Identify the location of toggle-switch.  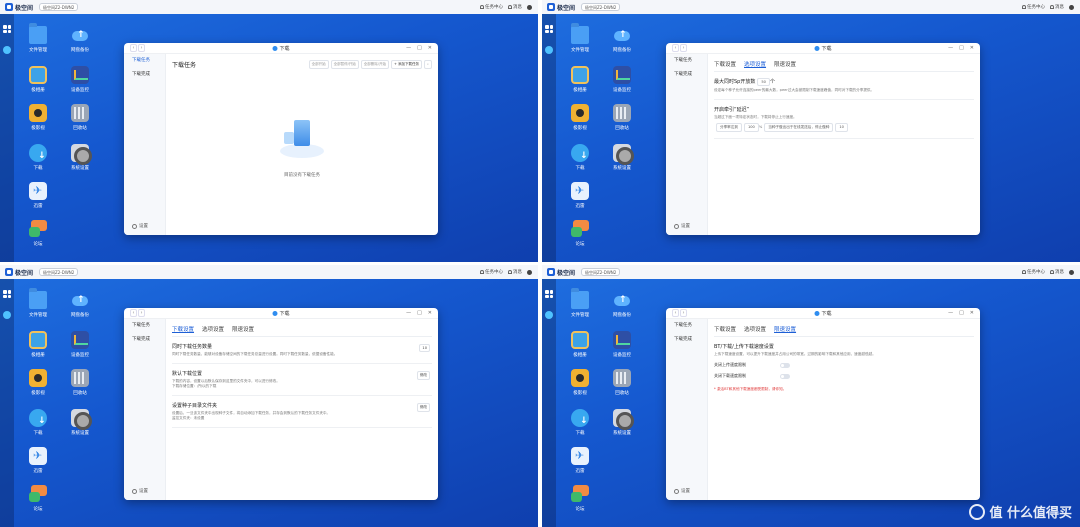
(785, 376).